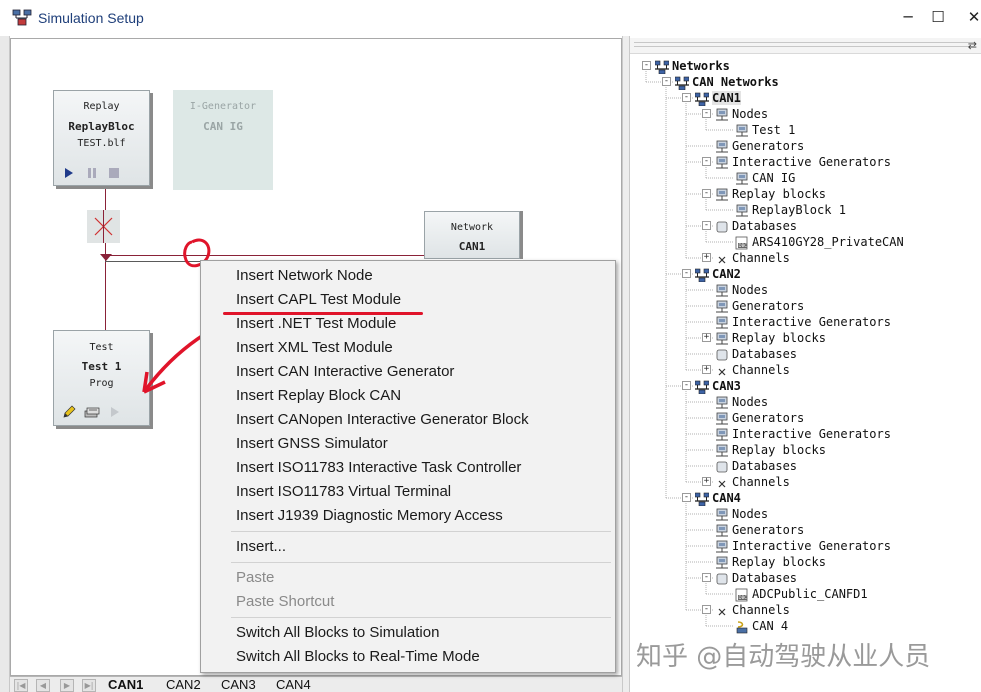 Image resolution: width=981 pixels, height=692 pixels. Describe the element at coordinates (799, 210) in the screenshot. I see `tree-node-label: ReplayBlock 1` at that location.